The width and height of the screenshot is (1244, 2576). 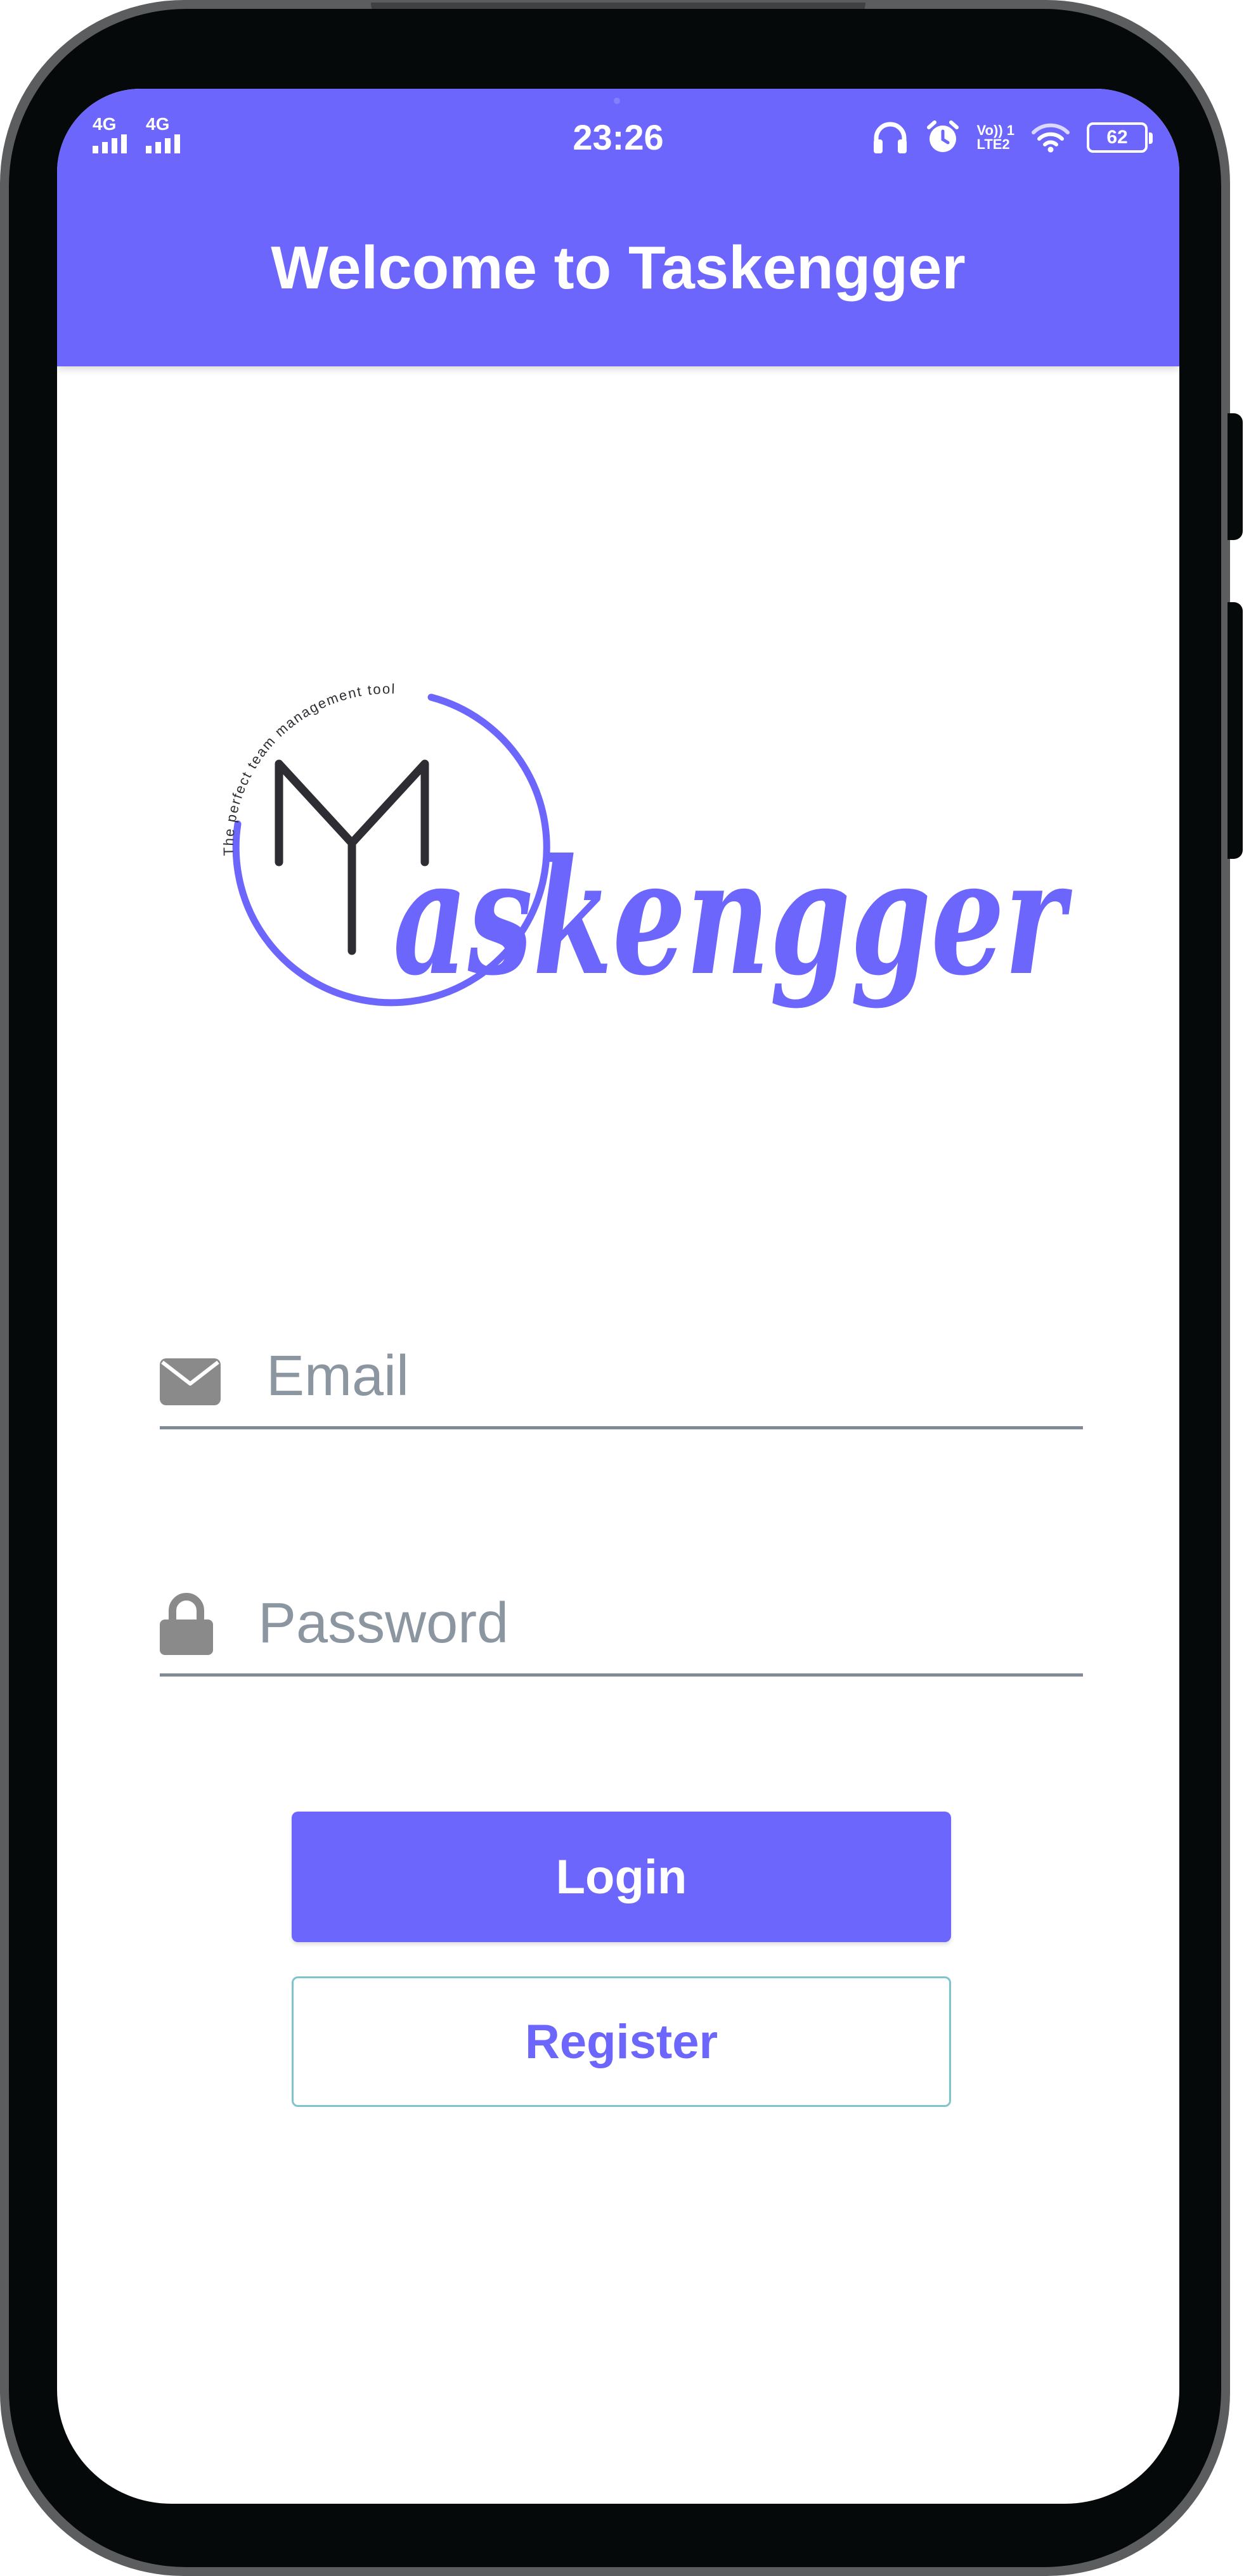 What do you see at coordinates (995, 130) in the screenshot?
I see `volte-label: Vo)) 1` at bounding box center [995, 130].